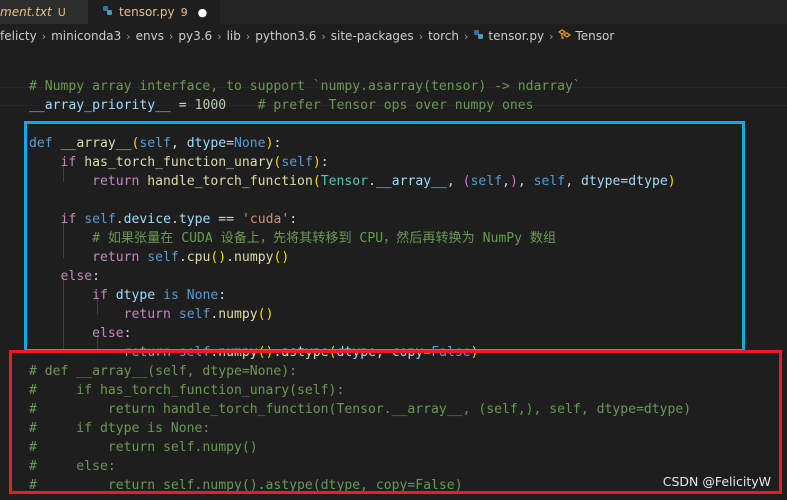 The image size is (787, 500). I want to click on breadcrumb-item: torch, so click(443, 36).